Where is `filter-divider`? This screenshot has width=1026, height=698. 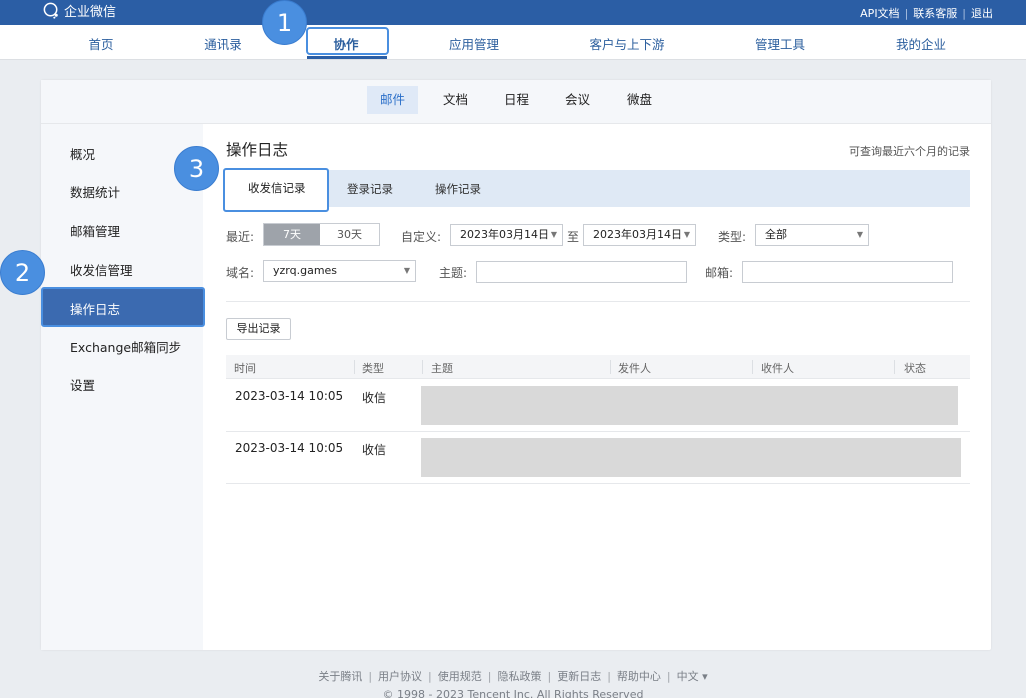
filter-divider is located at coordinates (598, 301).